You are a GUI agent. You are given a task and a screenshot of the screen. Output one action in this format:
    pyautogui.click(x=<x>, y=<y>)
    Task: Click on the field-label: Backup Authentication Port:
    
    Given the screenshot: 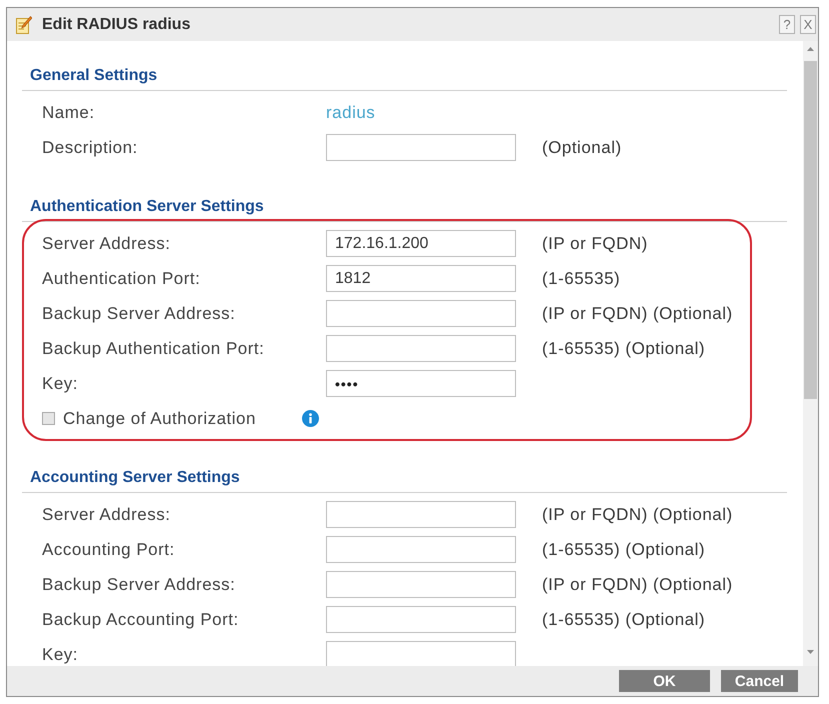 What is the action you would take?
    pyautogui.click(x=153, y=348)
    